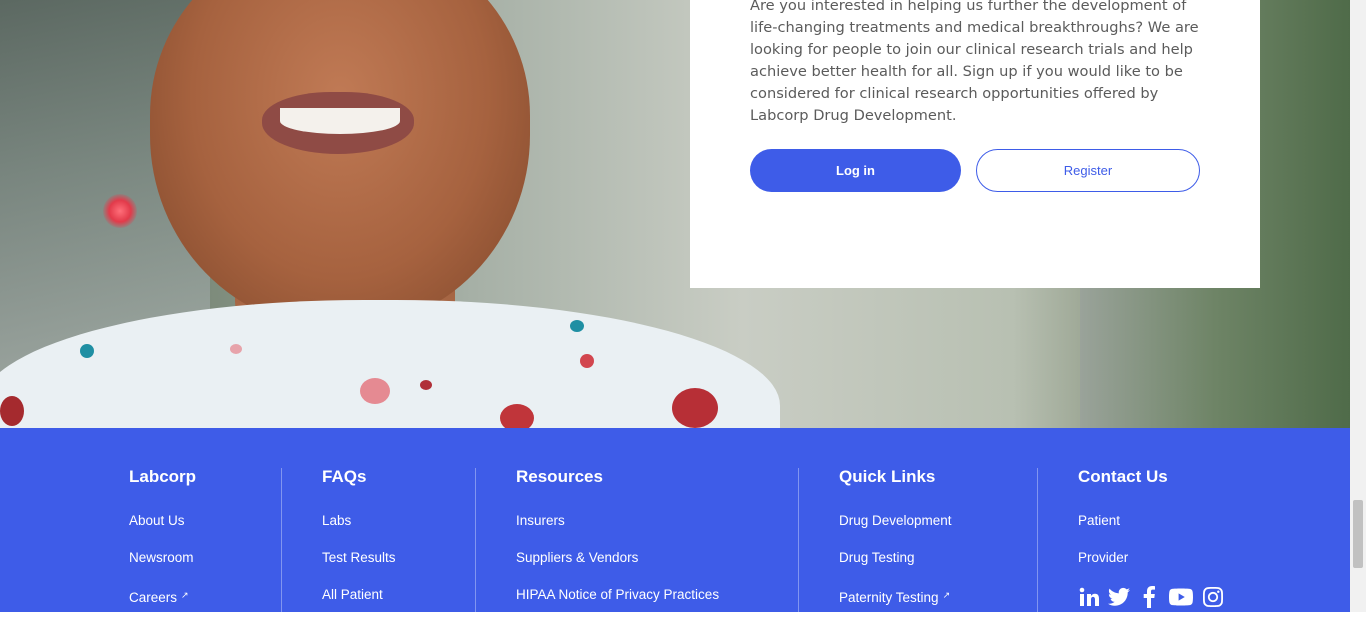  I want to click on footer-link-insurers: Insurers, so click(617, 527).